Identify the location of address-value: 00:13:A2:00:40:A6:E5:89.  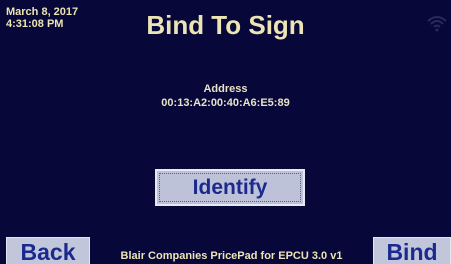
(225, 103).